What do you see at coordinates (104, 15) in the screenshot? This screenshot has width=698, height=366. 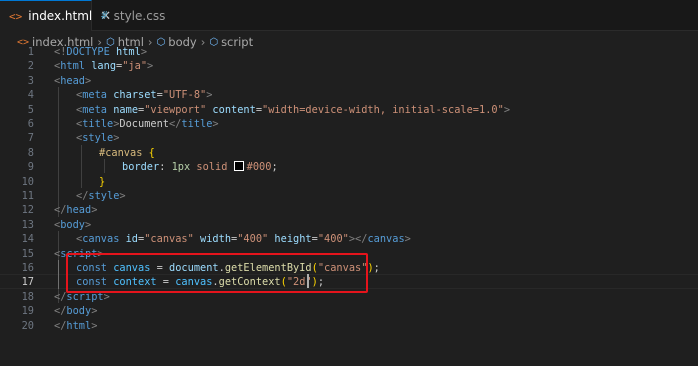 I see `css-file-icon: #` at bounding box center [104, 15].